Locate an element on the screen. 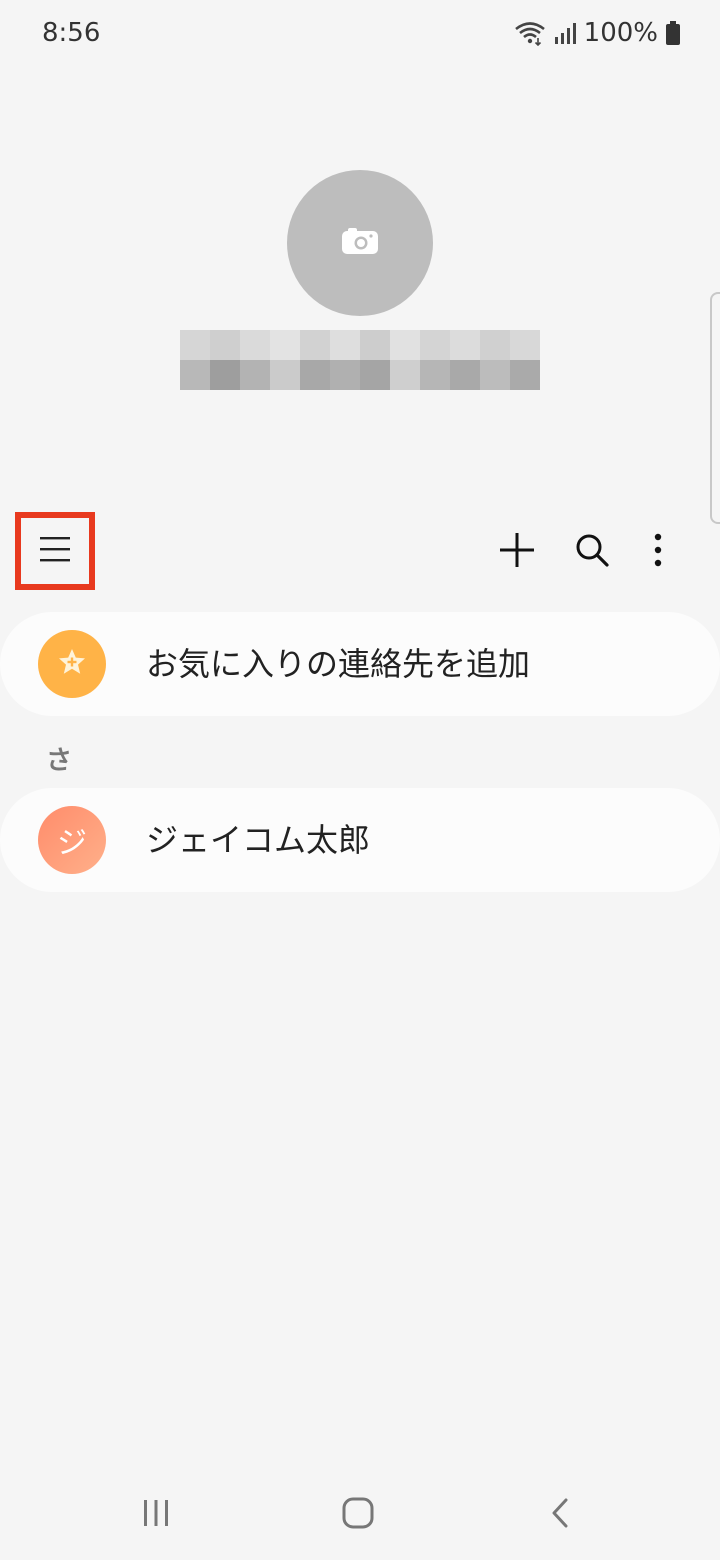  profile-avatar is located at coordinates (360, 243).